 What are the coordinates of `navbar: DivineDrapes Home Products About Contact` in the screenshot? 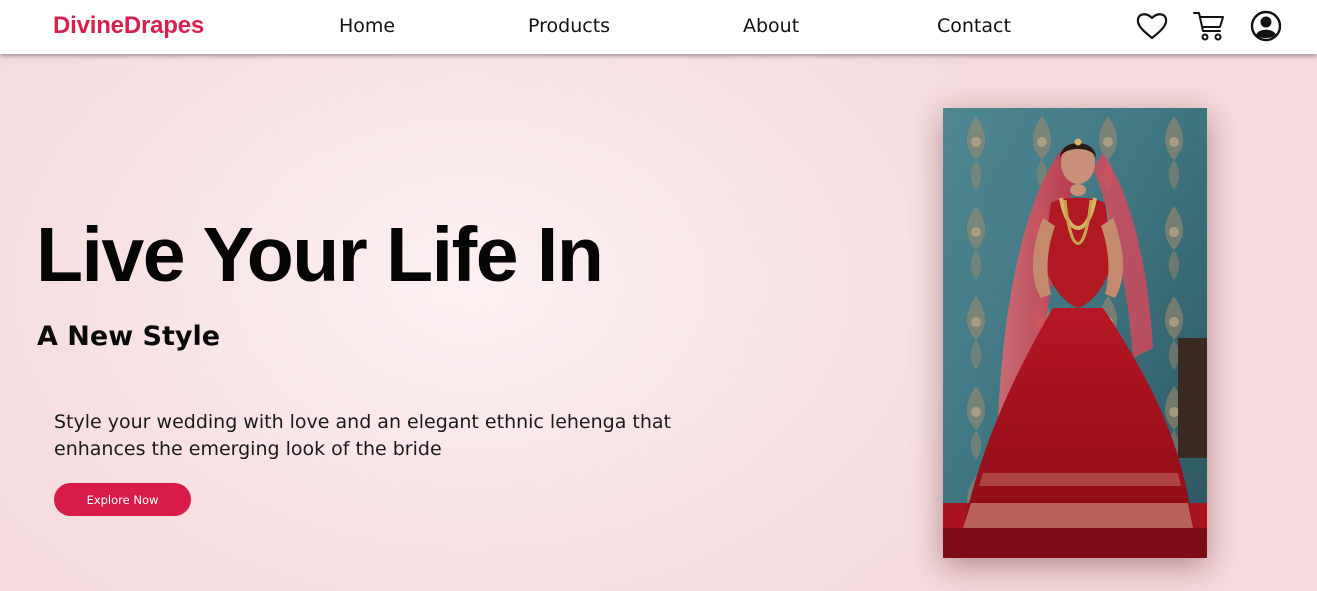 It's located at (658, 27).